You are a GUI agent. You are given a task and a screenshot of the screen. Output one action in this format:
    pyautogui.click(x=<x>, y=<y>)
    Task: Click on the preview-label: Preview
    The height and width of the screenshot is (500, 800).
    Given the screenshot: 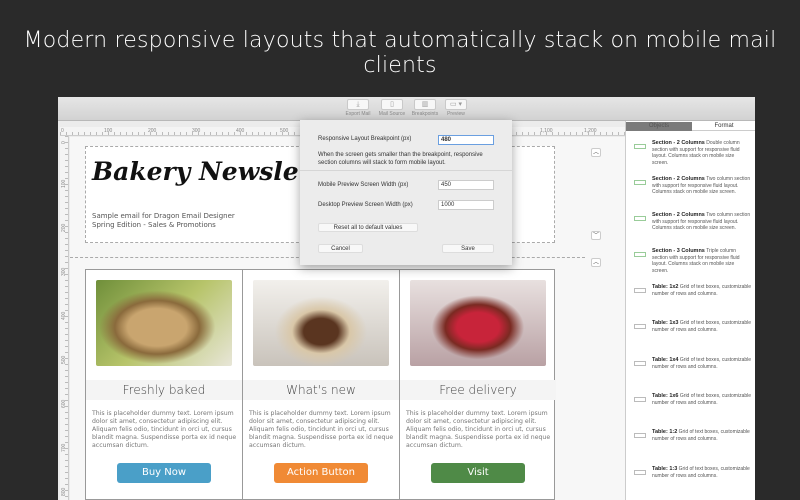 What is the action you would take?
    pyautogui.click(x=456, y=114)
    